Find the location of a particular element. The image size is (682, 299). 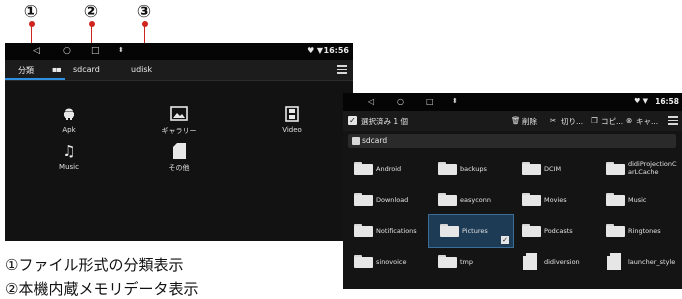

folder-item-selected: Pictures ✓ is located at coordinates (471, 231).